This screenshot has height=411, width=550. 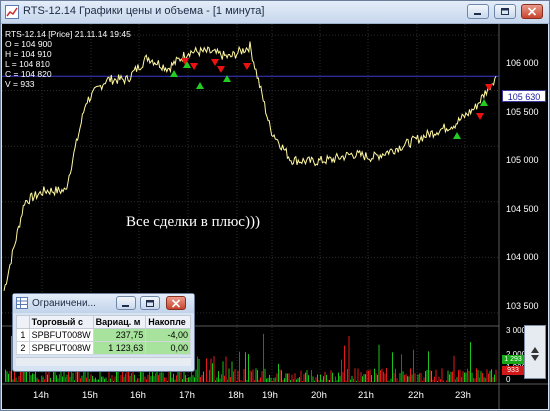 What do you see at coordinates (103, 348) in the screenshot?
I see `table-row: 2 SPBFUT008W 1 123,63 0,00` at bounding box center [103, 348].